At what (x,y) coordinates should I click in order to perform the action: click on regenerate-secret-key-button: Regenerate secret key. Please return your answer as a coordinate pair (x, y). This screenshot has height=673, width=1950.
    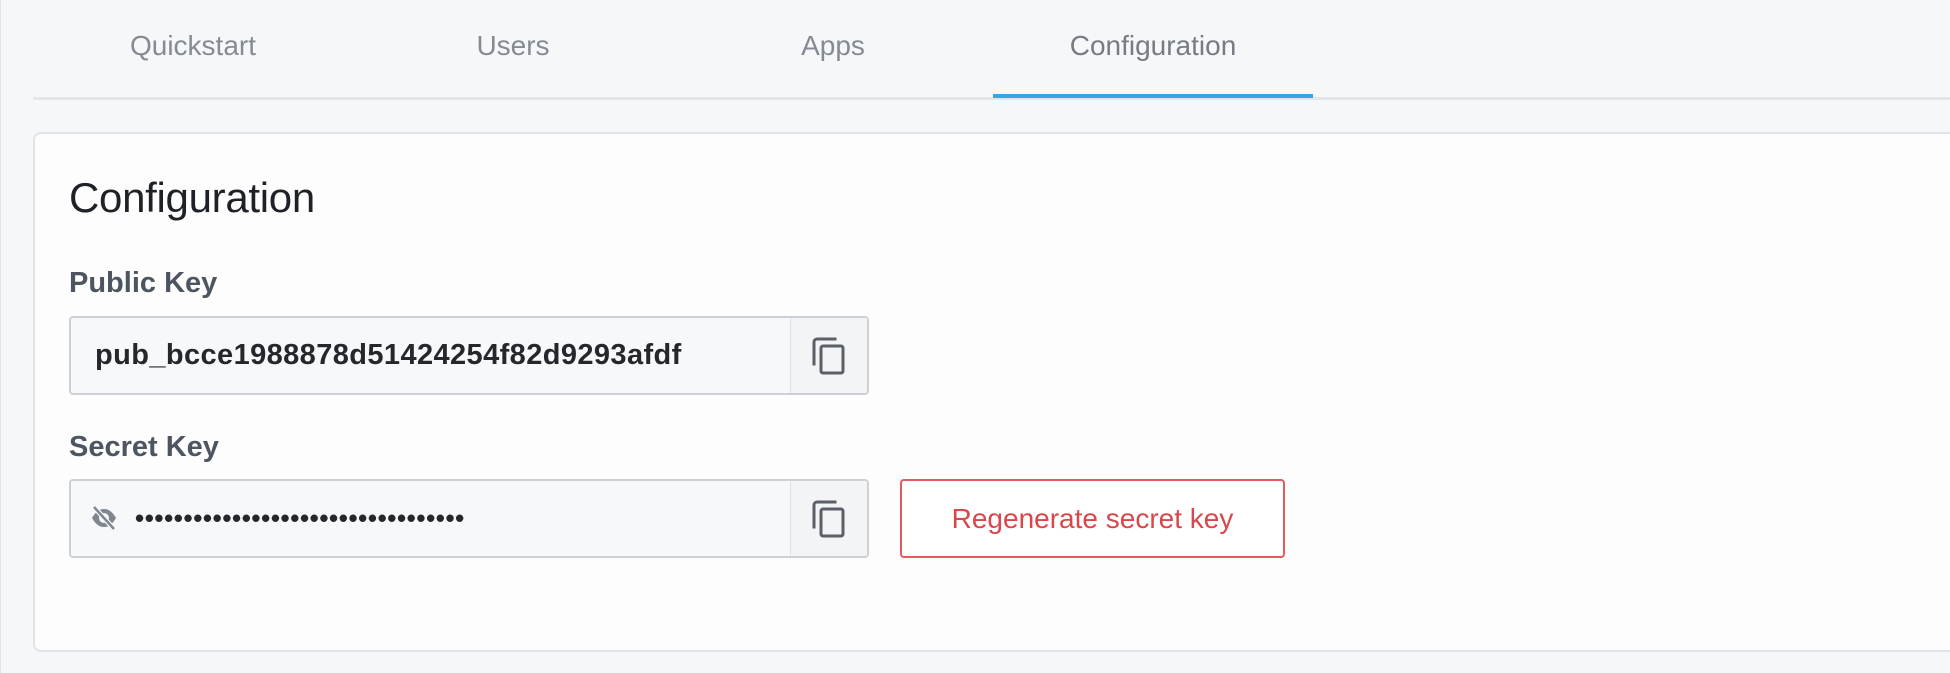
    Looking at the image, I should click on (1092, 518).